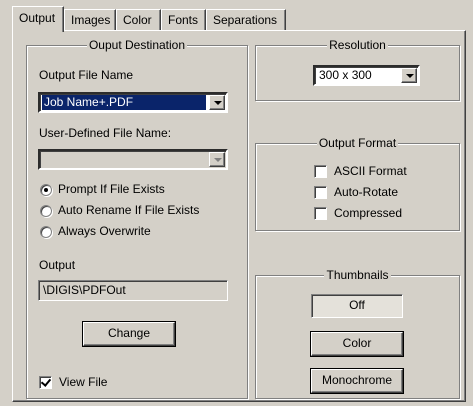 The width and height of the screenshot is (473, 406). What do you see at coordinates (366, 192) in the screenshot?
I see `checkbox-label: Auto-Rotate` at bounding box center [366, 192].